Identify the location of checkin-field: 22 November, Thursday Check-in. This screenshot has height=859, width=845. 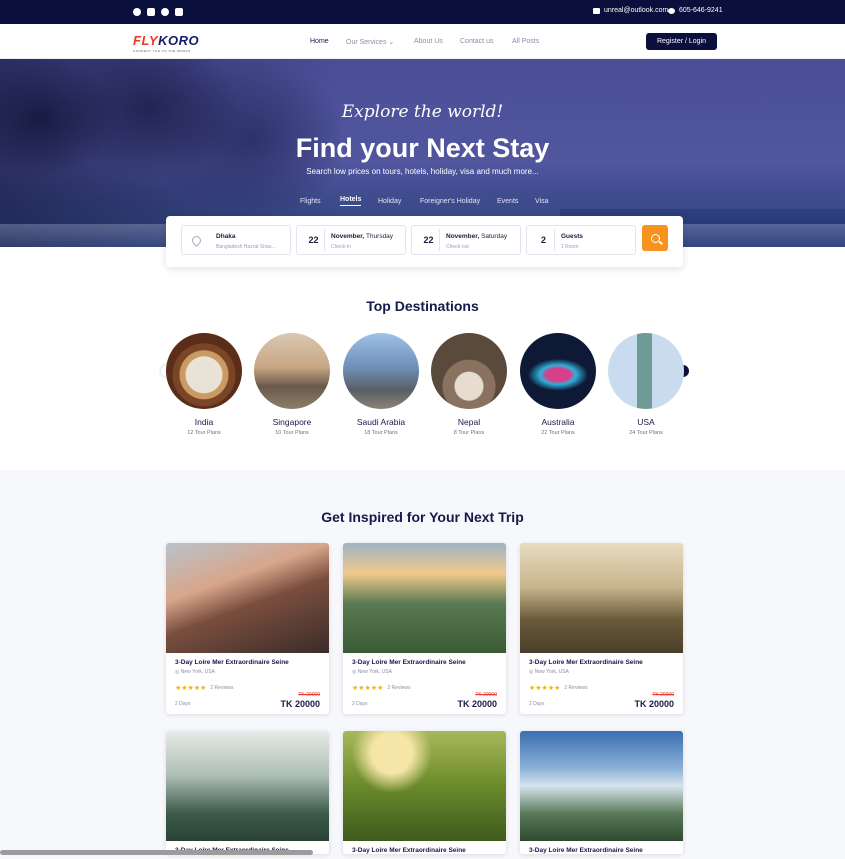
(351, 240).